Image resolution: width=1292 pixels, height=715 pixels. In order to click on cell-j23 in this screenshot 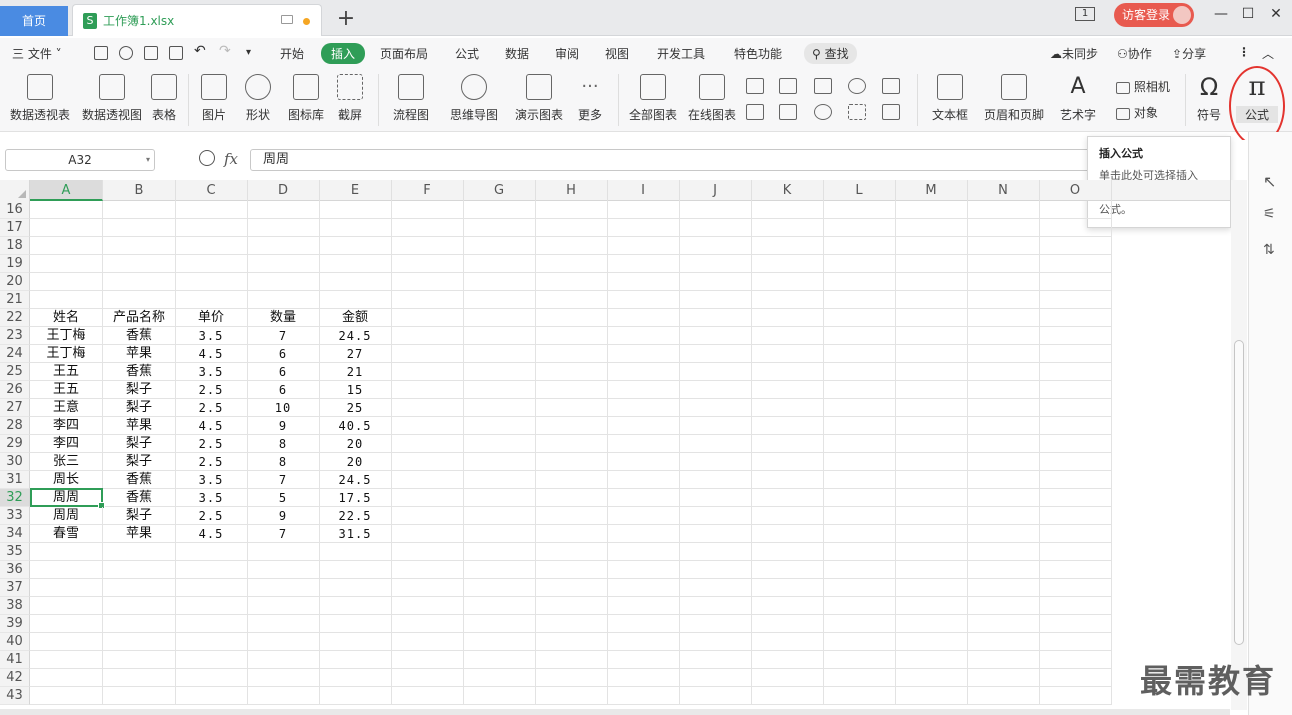, I will do `click(715, 336)`.